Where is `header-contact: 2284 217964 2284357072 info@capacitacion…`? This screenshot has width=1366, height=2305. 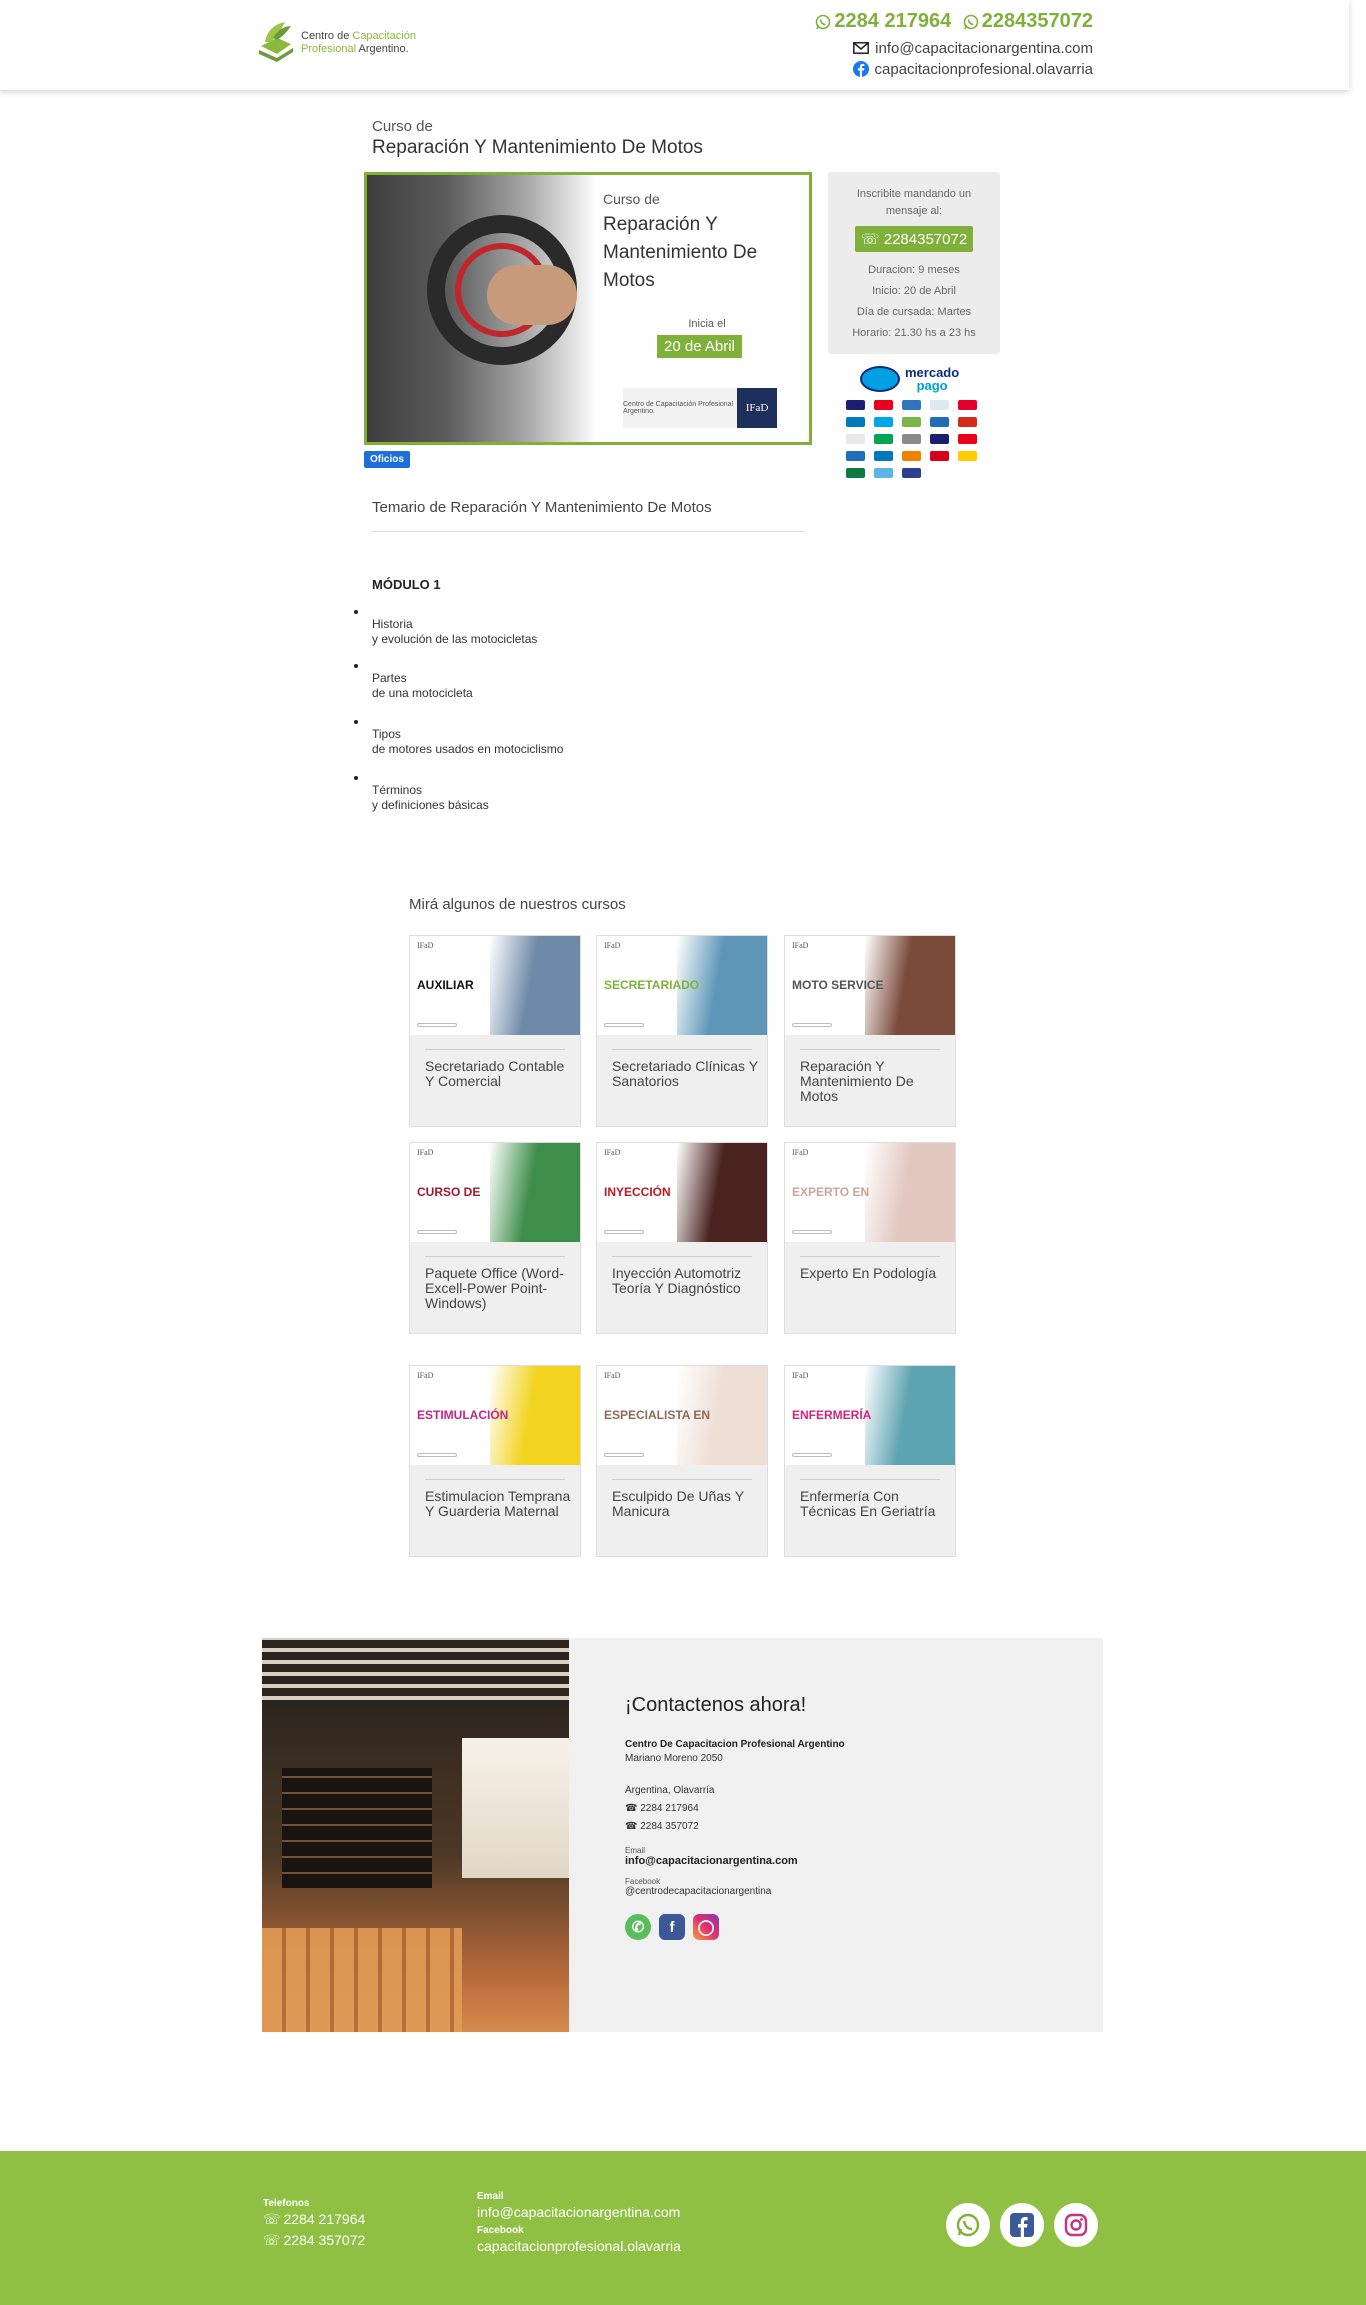 header-contact: 2284 217964 2284357072 info@capacitacion… is located at coordinates (951, 44).